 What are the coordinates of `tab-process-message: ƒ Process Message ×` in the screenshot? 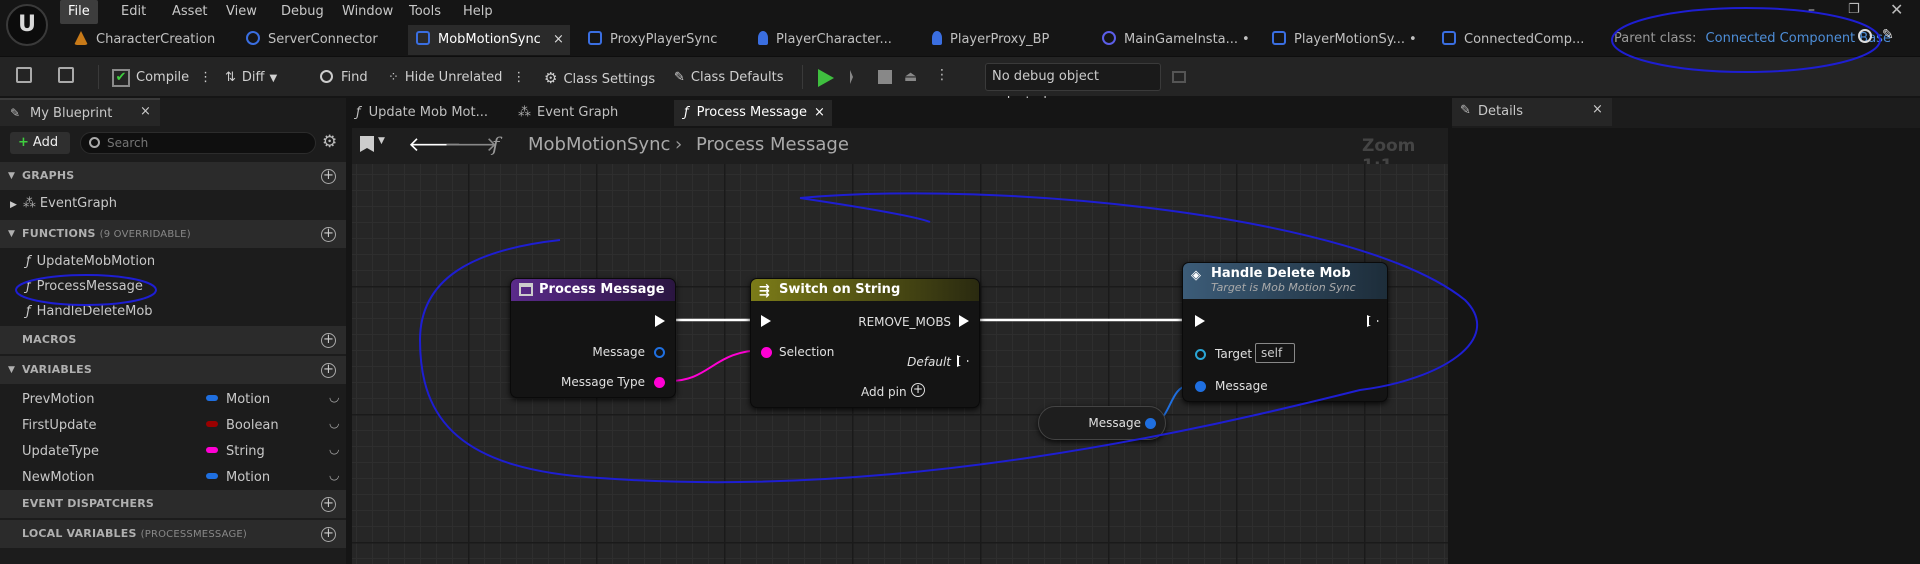 It's located at (753, 113).